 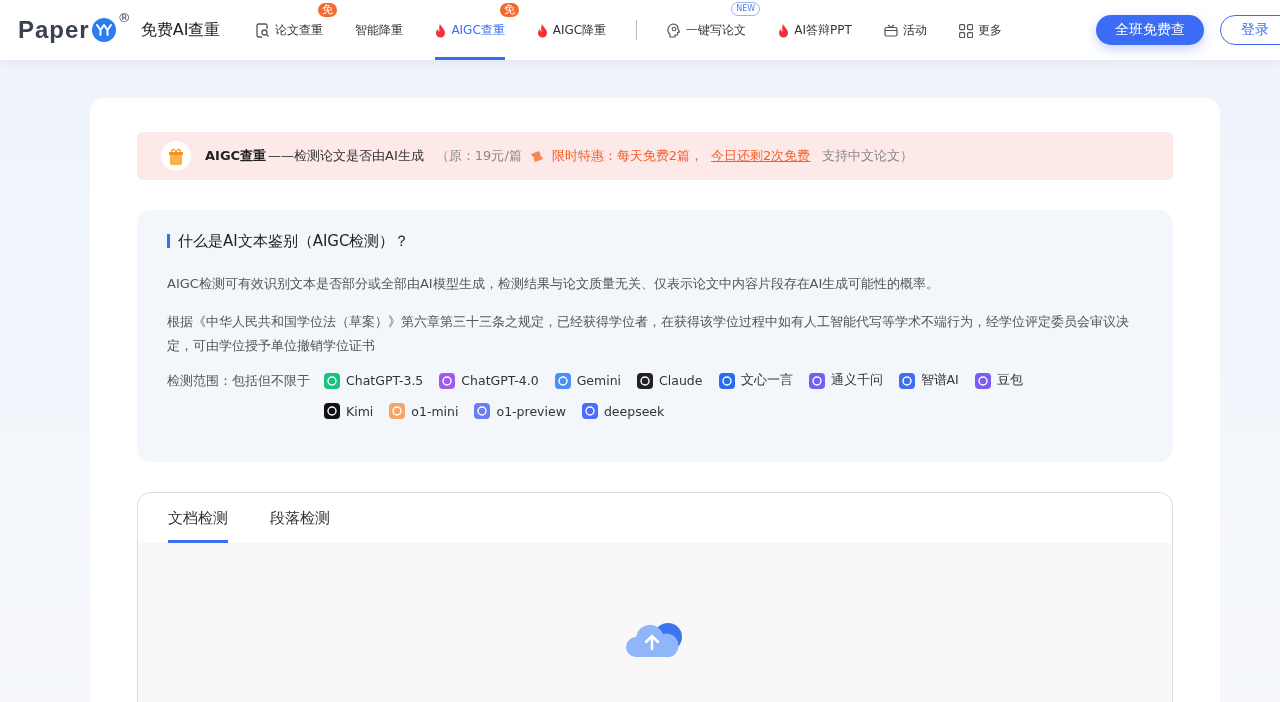 What do you see at coordinates (766, 380) in the screenshot?
I see `model-name: 文心一言` at bounding box center [766, 380].